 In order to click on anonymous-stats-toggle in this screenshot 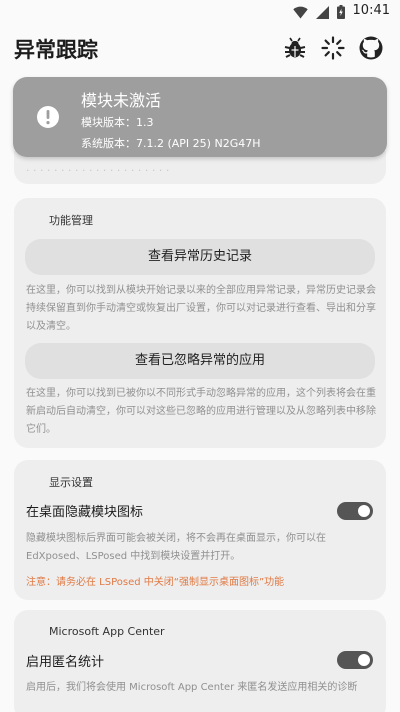, I will do `click(355, 660)`.